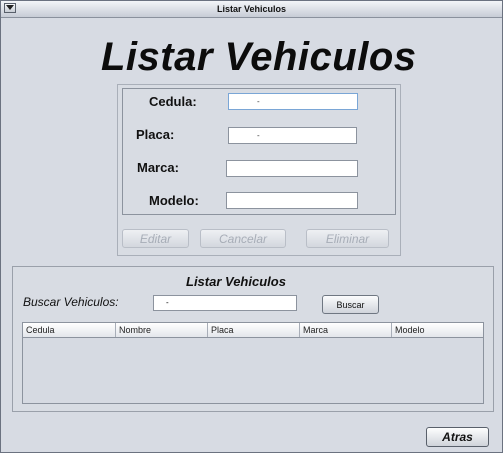 This screenshot has height=453, width=503. Describe the element at coordinates (292, 135) in the screenshot. I see `placa-field: -` at that location.